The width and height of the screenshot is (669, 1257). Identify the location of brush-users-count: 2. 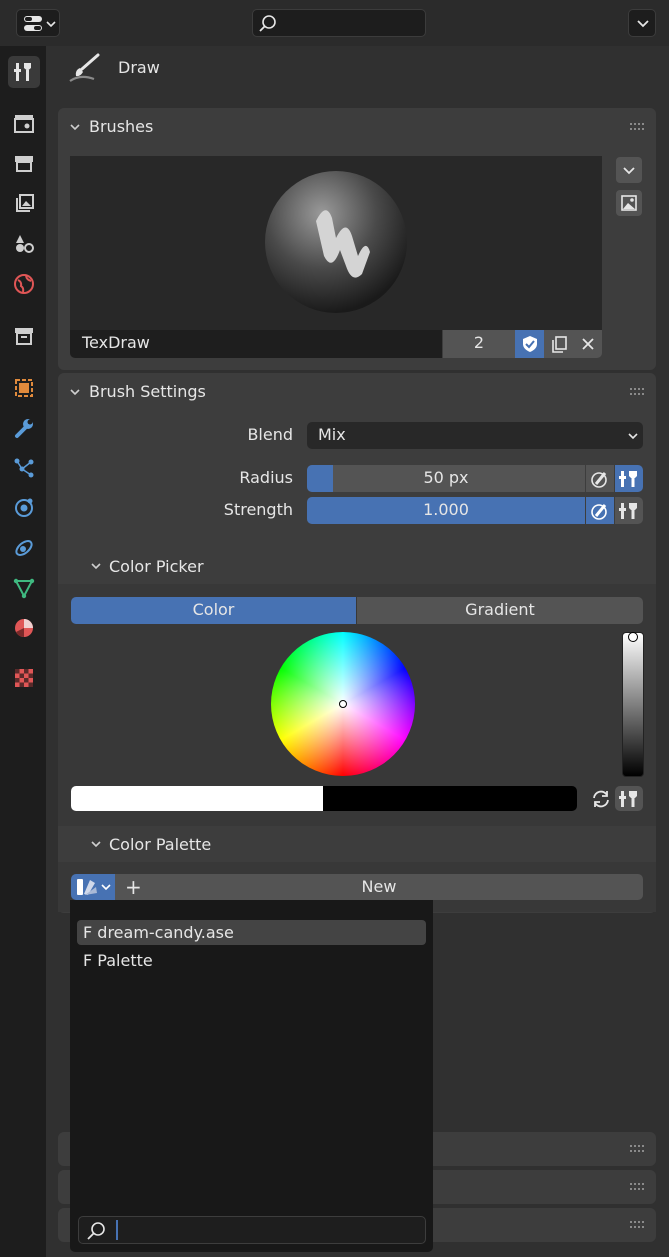
(479, 344).